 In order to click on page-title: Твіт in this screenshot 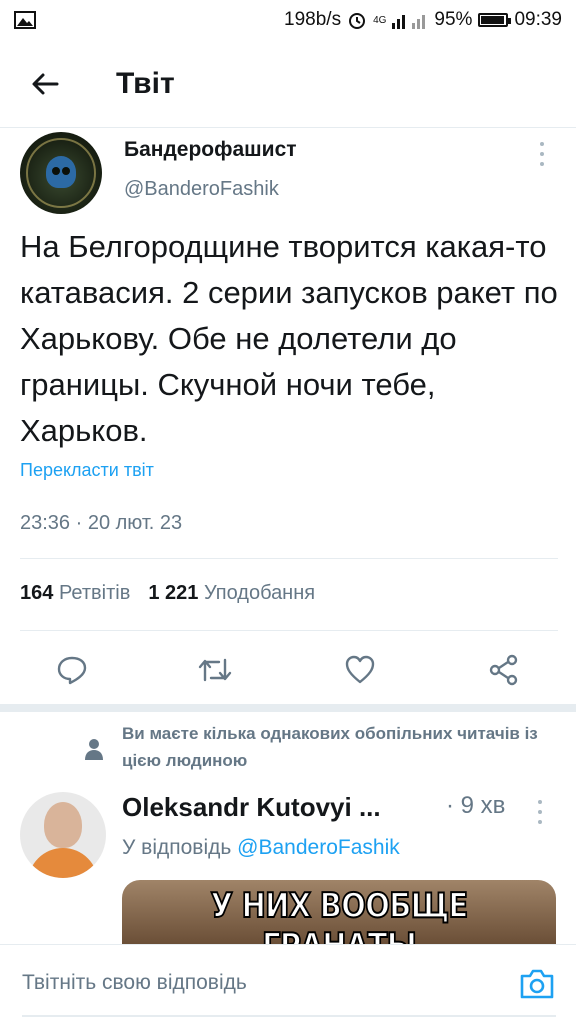, I will do `click(145, 83)`.